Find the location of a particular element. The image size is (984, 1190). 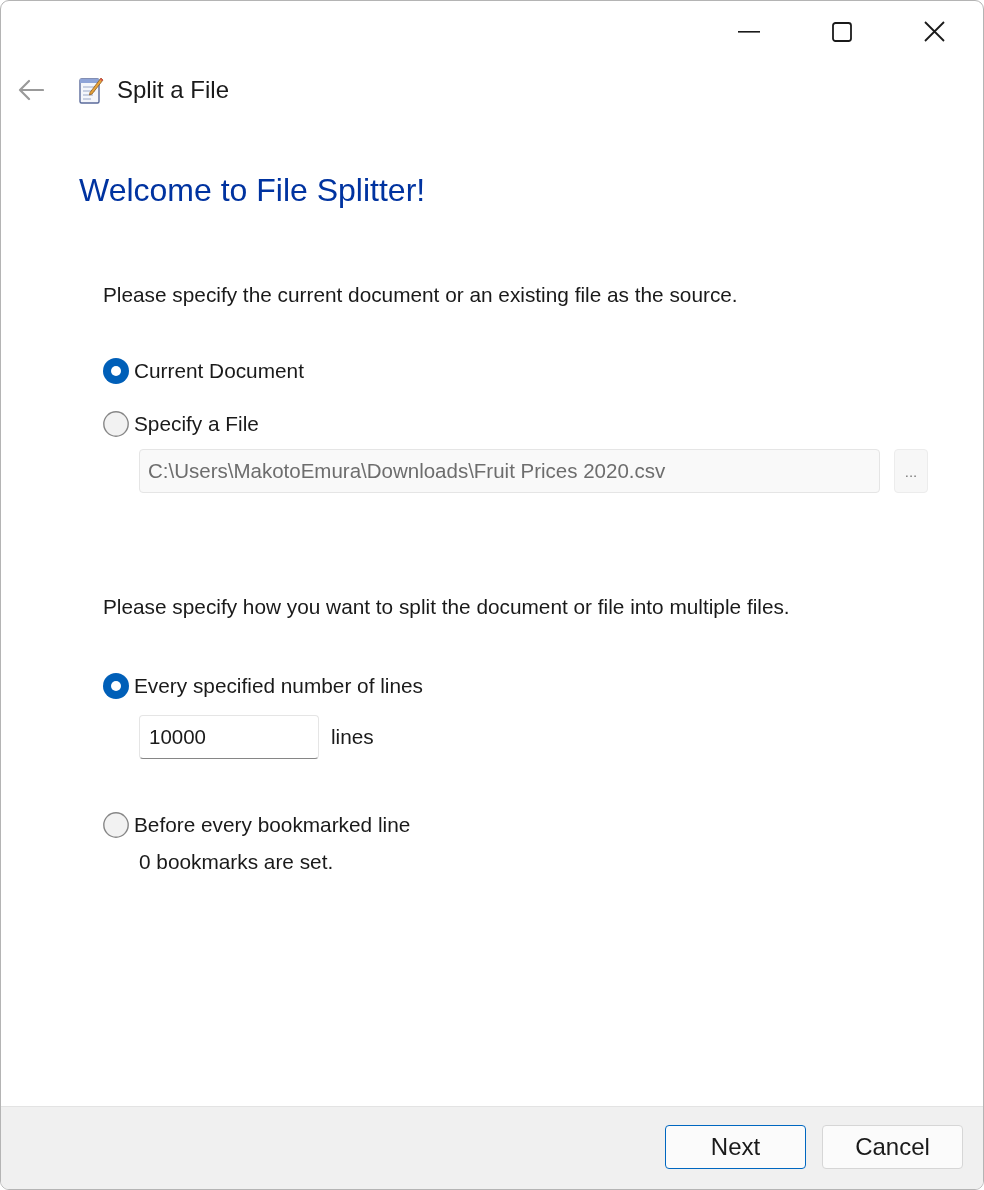

close-icon is located at coordinates (934, 31).